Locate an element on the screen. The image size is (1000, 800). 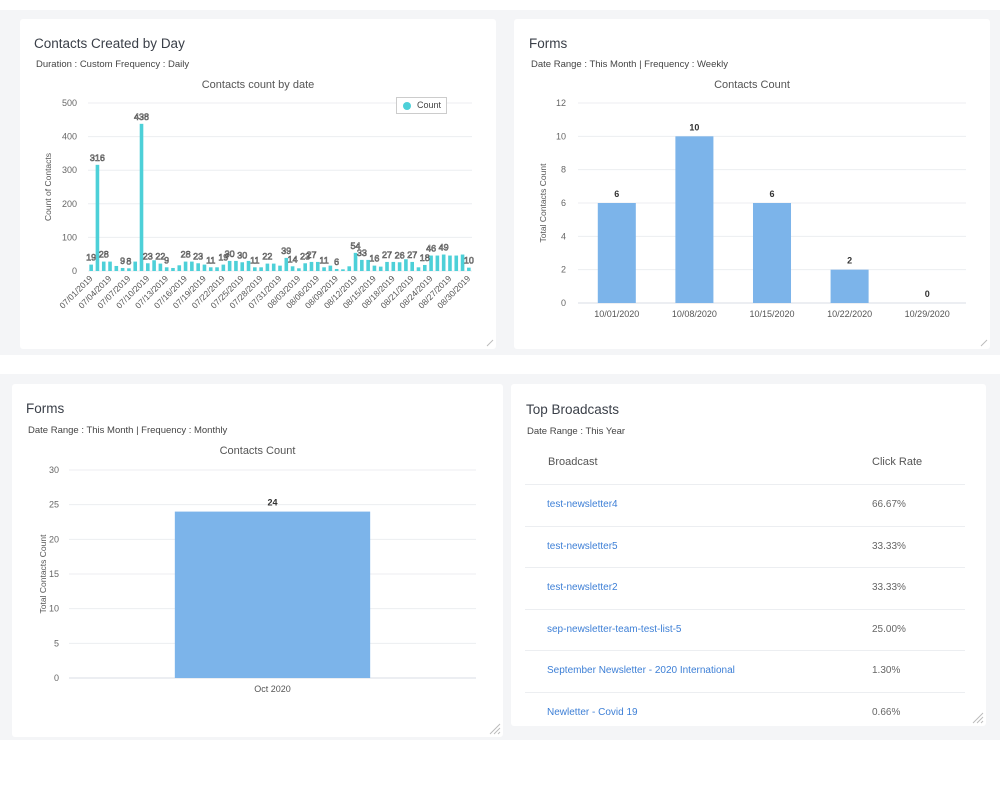
x-tick-label: 10/08/2020 is located at coordinates (694, 314).